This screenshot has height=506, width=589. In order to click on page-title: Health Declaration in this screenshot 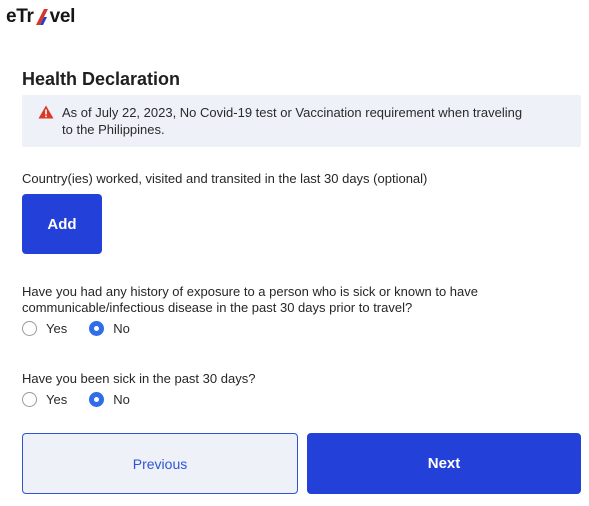, I will do `click(101, 79)`.